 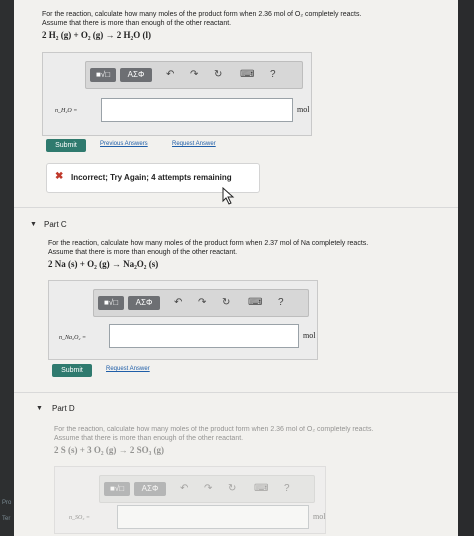 I want to click on part-b-equation: 2 H₂ (g) + O₂ (g) → 2 H₂O (l), so click(x=96, y=35).